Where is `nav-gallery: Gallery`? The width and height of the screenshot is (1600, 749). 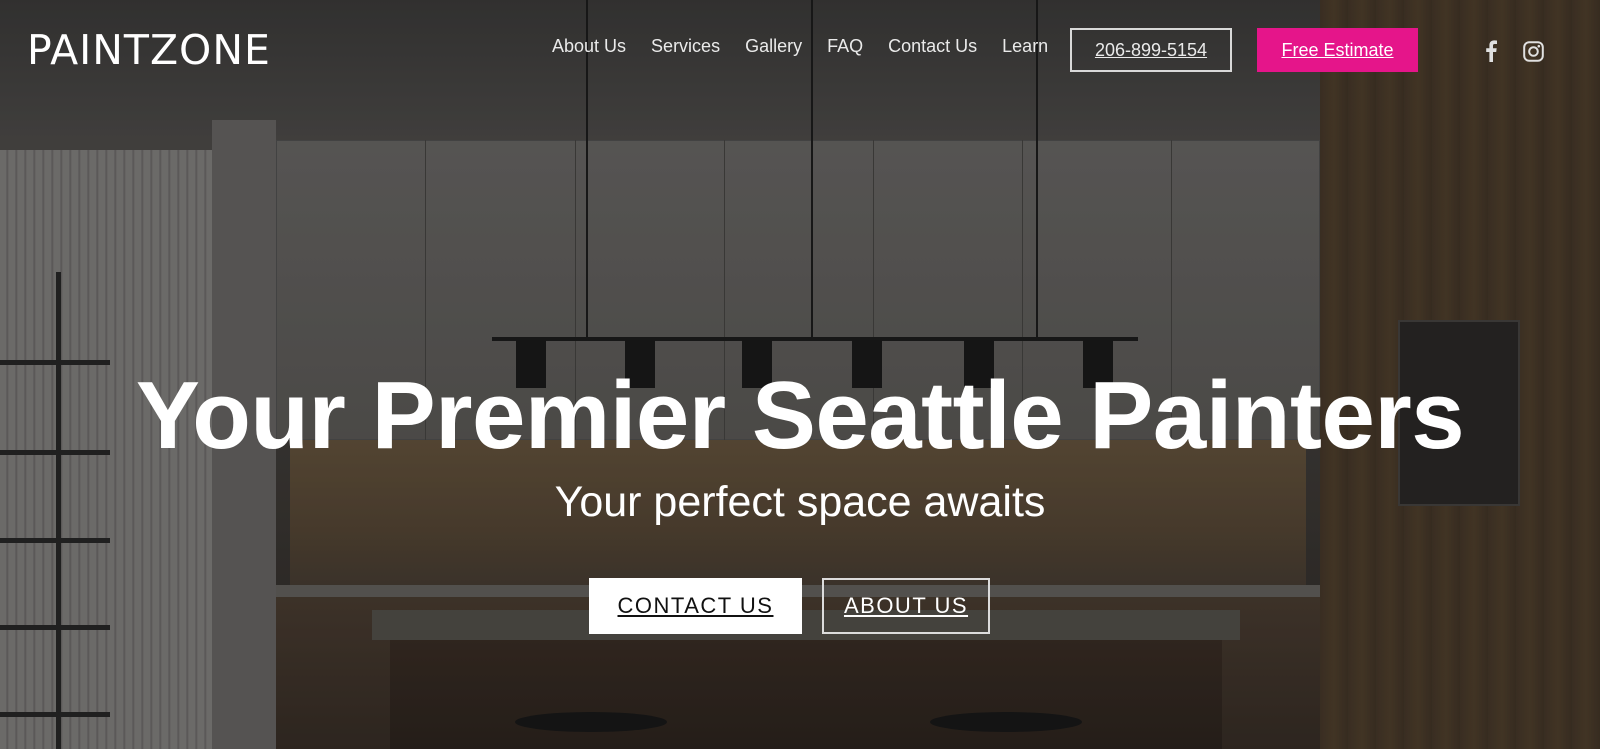 nav-gallery: Gallery is located at coordinates (773, 46).